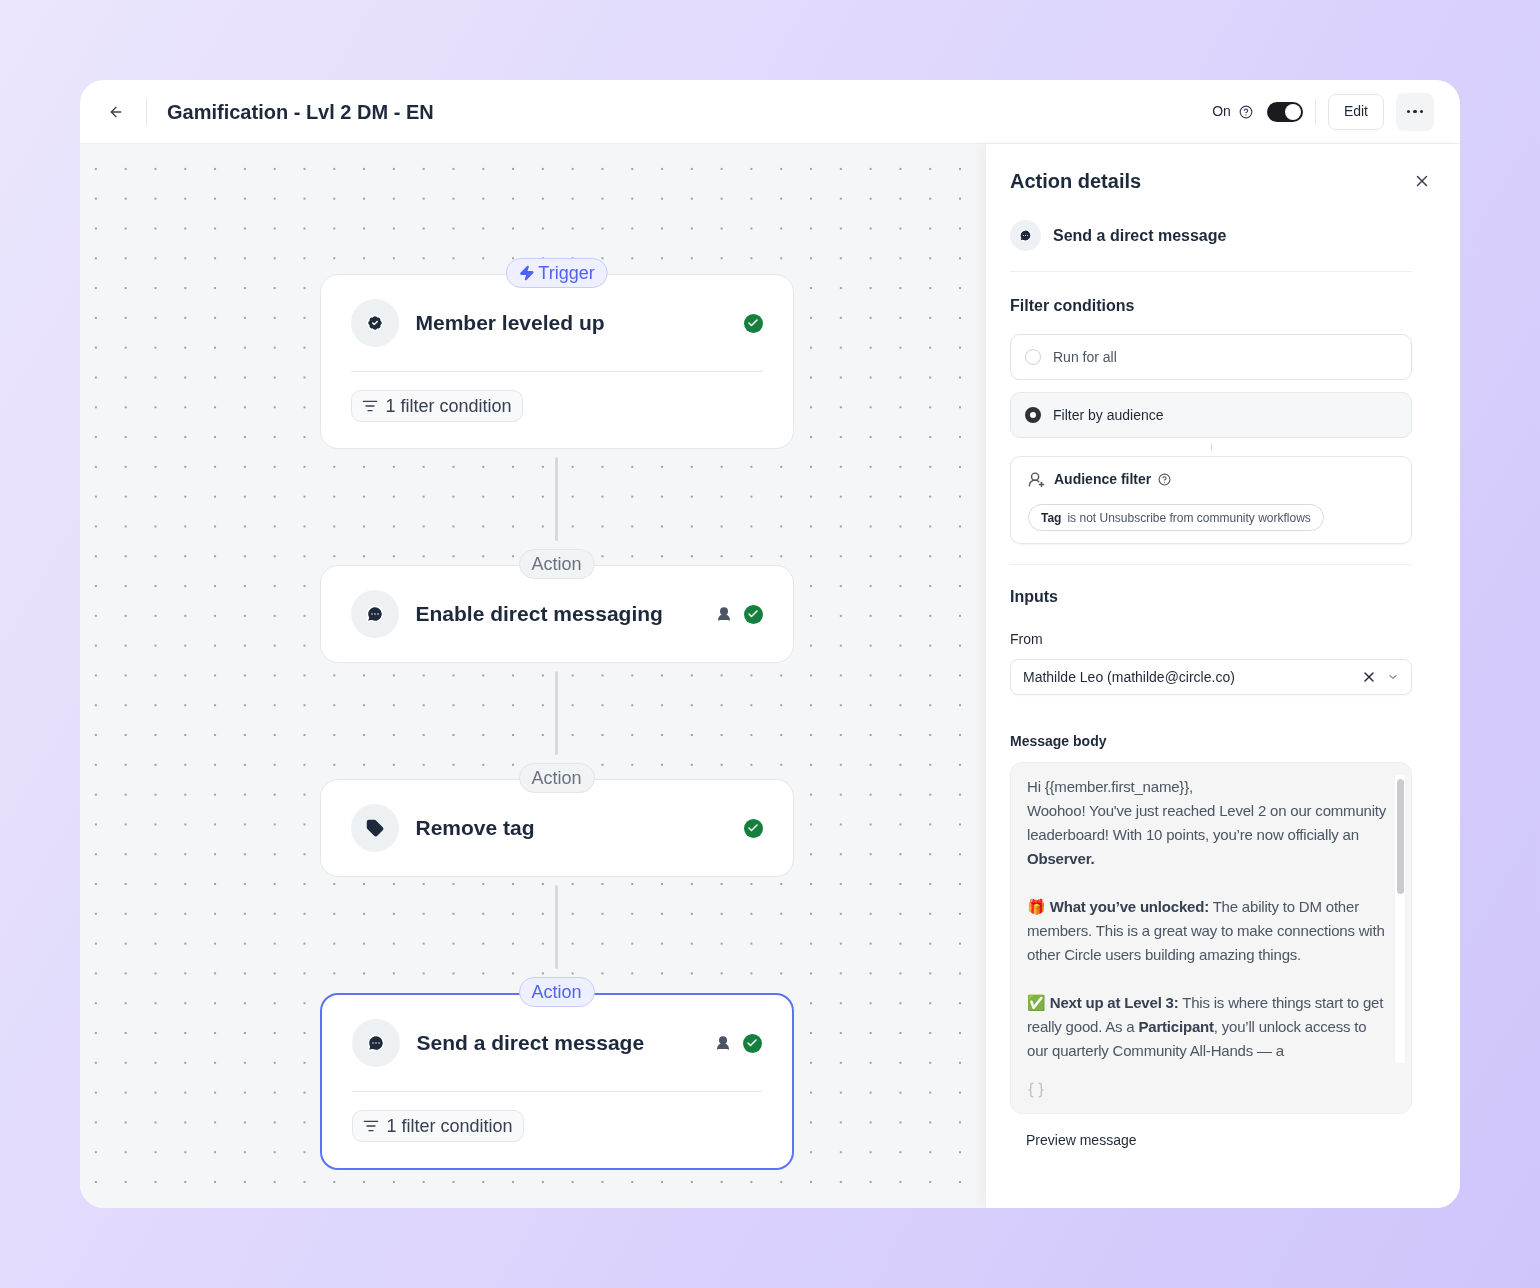 This screenshot has width=1540, height=1288. I want to click on node-title: Enable direct messaging, so click(539, 614).